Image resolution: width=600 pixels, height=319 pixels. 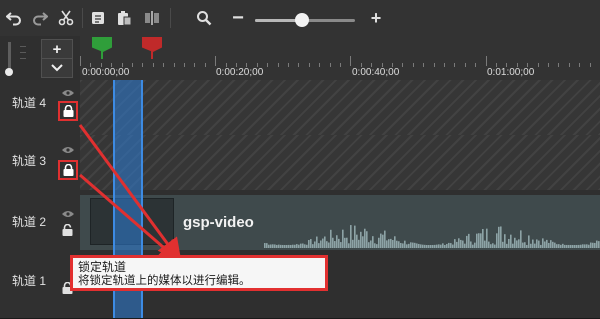 I want to click on zoom-in-button: +, so click(x=376, y=18).